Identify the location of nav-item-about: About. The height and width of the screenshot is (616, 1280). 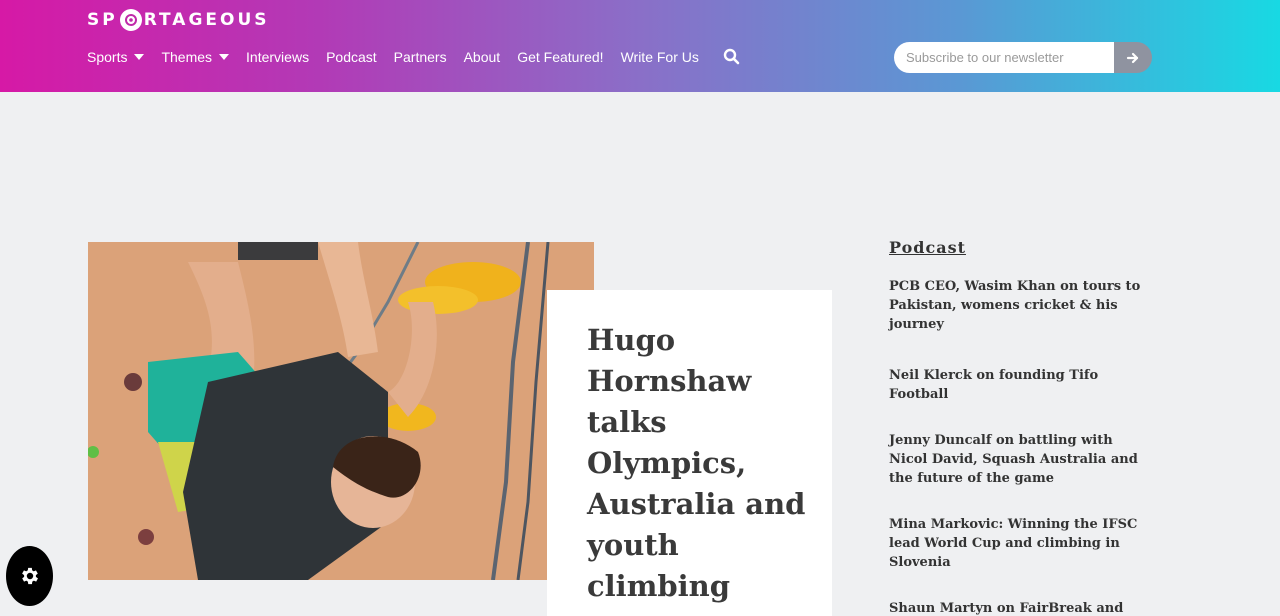
(482, 57).